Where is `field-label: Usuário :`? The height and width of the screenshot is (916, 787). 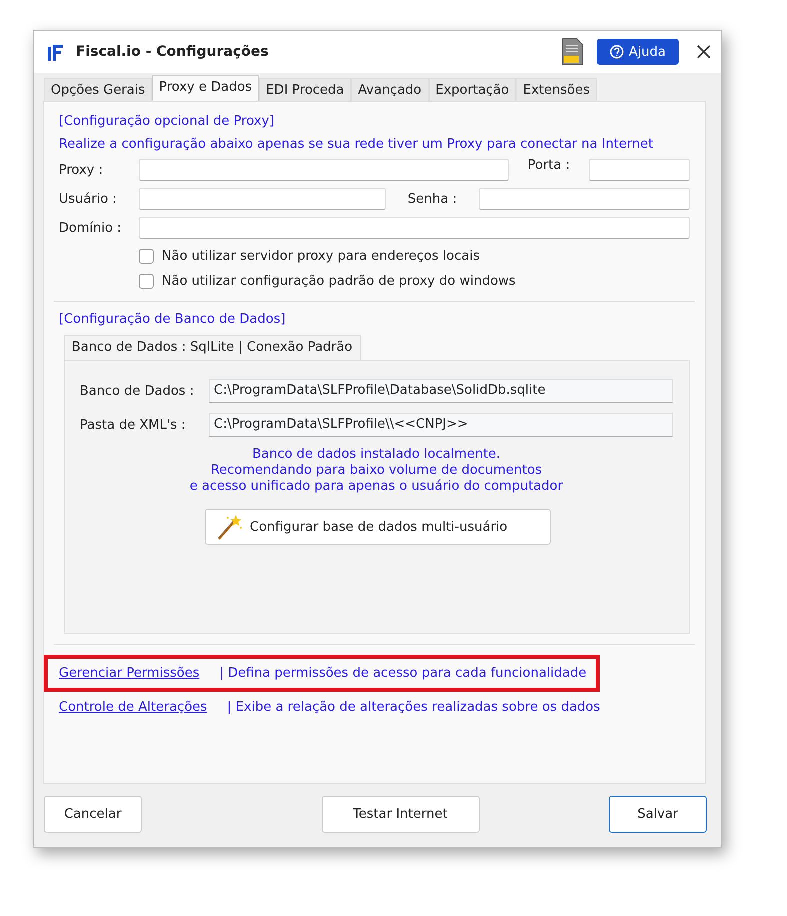
field-label: Usuário : is located at coordinates (88, 199).